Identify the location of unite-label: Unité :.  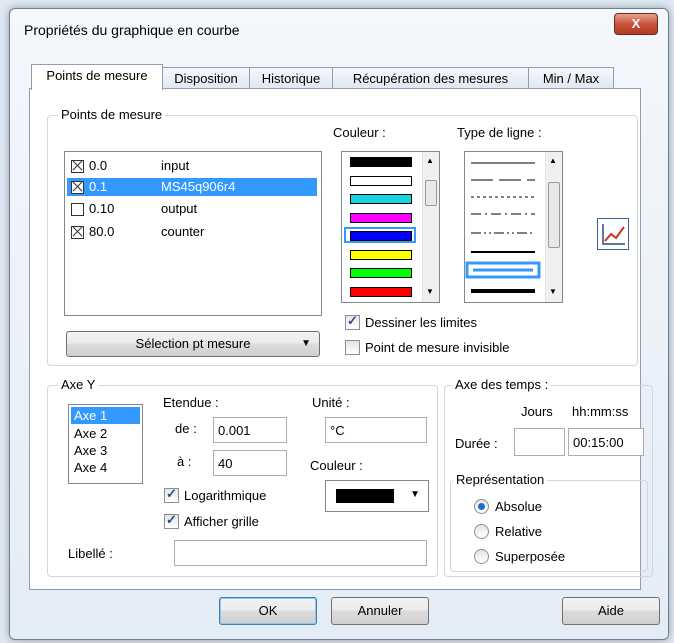
(331, 402).